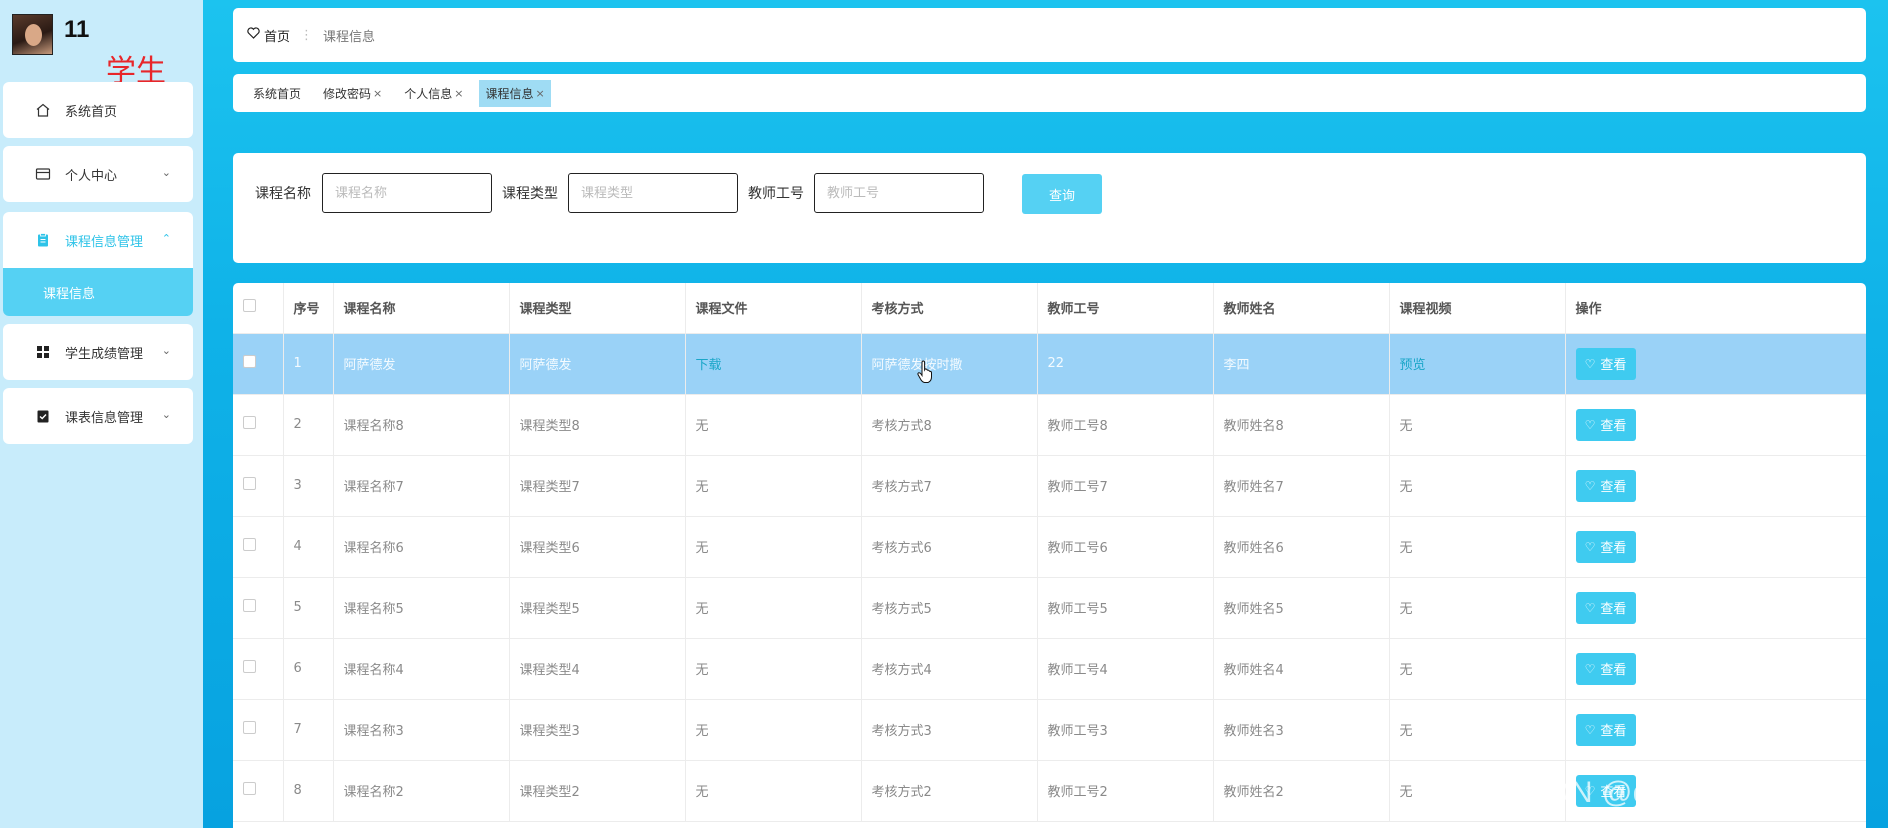  Describe the element at coordinates (1301, 308) in the screenshot. I see `header-cell: 教师姓名` at that location.